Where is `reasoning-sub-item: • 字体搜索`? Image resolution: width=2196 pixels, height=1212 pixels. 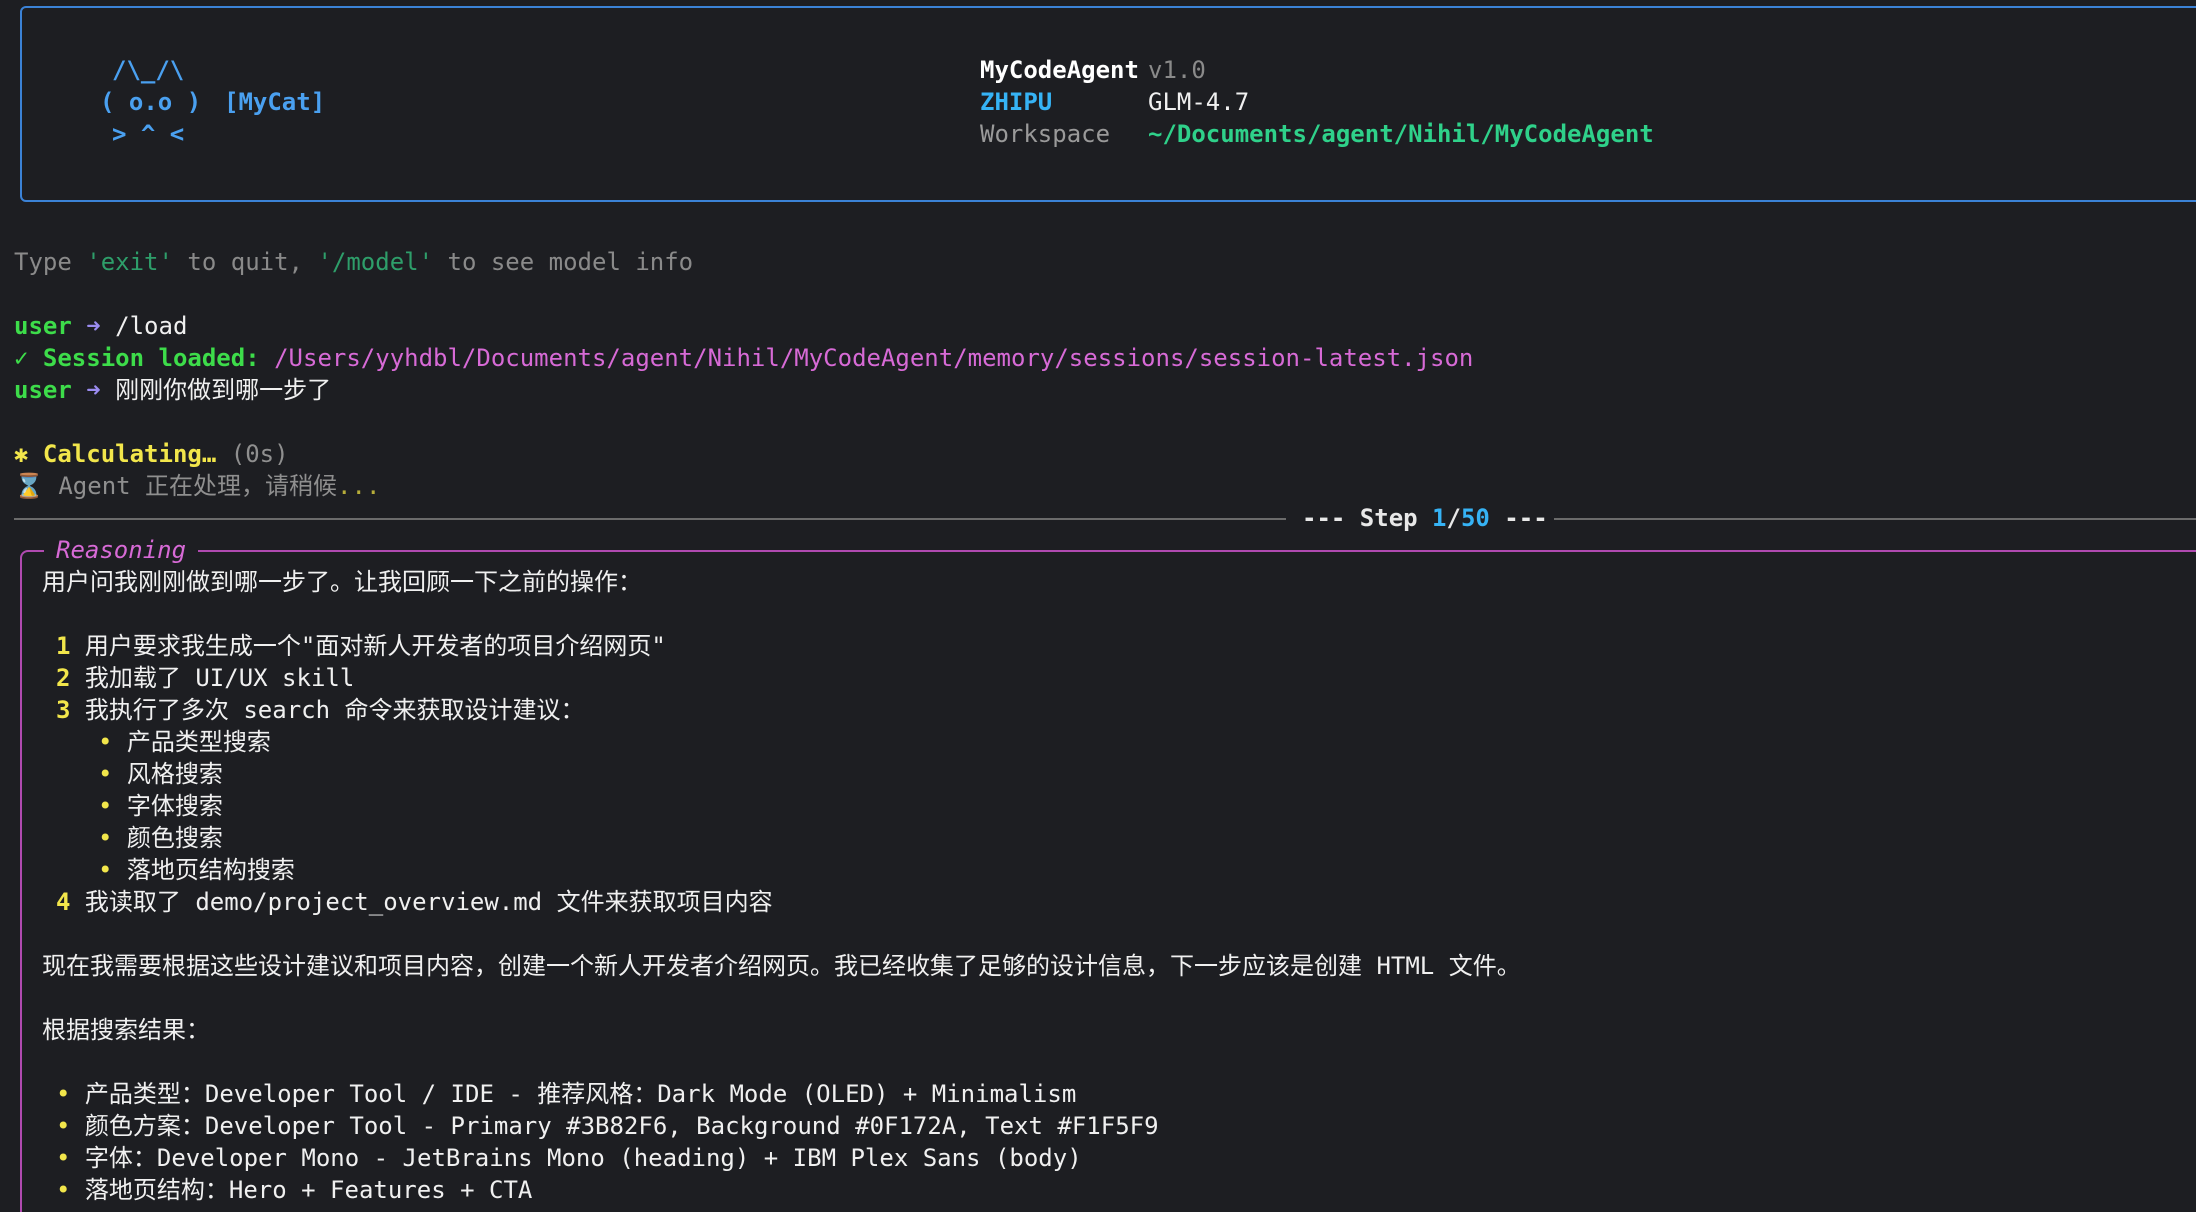
reasoning-sub-item: • 字体搜索 is located at coordinates (160, 806).